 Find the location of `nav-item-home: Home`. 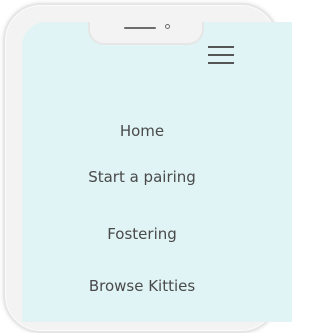

nav-item-home: Home is located at coordinates (149, 131).